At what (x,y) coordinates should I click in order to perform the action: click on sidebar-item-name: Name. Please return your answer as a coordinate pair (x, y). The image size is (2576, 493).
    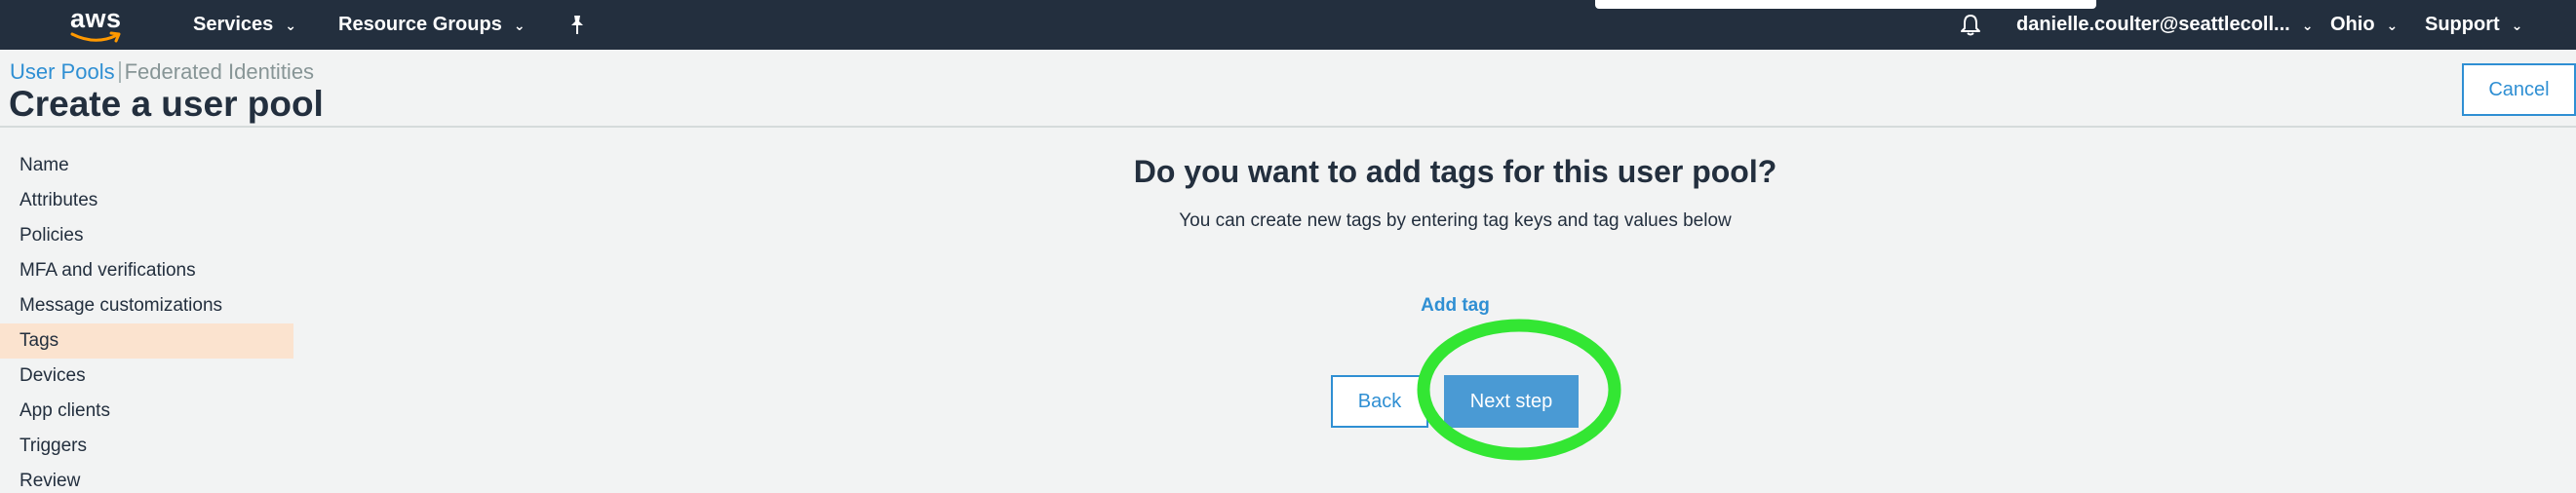
    Looking at the image, I should click on (146, 166).